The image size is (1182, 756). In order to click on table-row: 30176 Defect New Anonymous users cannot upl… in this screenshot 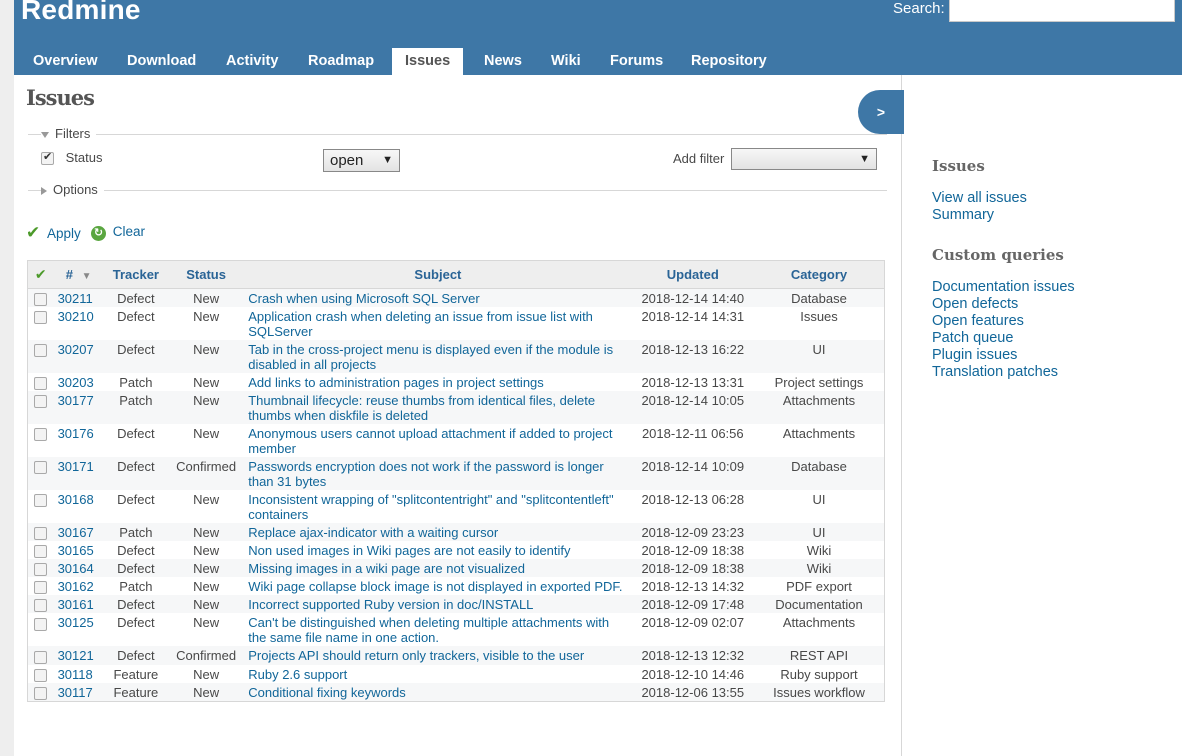, I will do `click(456, 441)`.